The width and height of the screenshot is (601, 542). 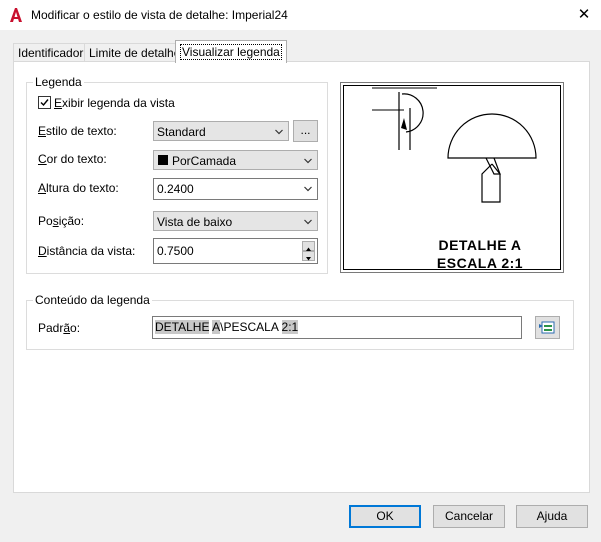 I want to click on text-color-label-mnemonic: C, so click(x=42, y=159).